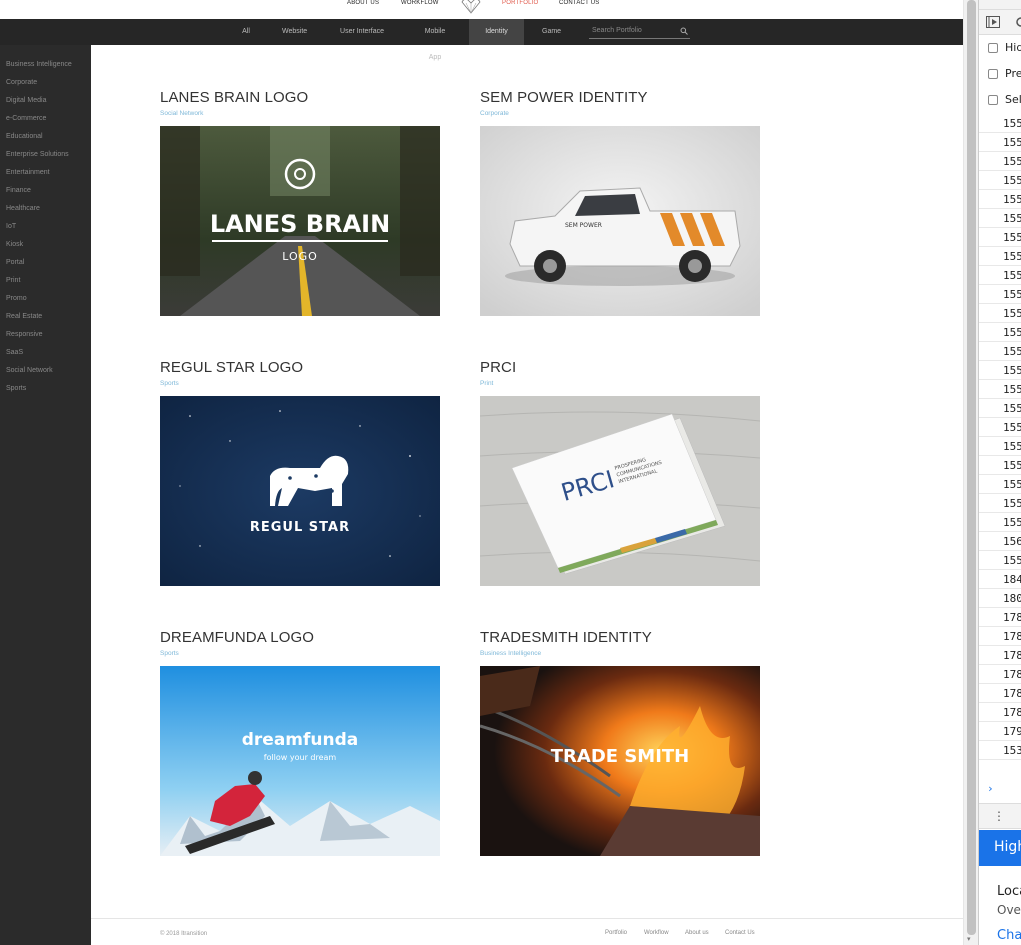  I want to click on filter-tab-website: Website, so click(294, 32).